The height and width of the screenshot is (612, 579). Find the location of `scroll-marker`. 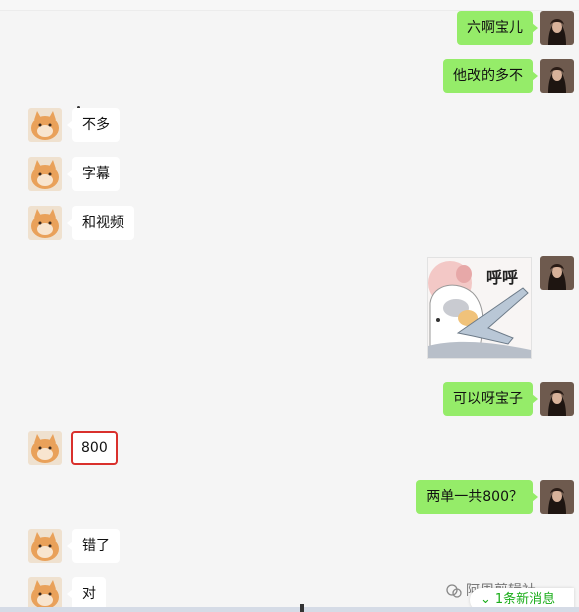

scroll-marker is located at coordinates (302, 608).